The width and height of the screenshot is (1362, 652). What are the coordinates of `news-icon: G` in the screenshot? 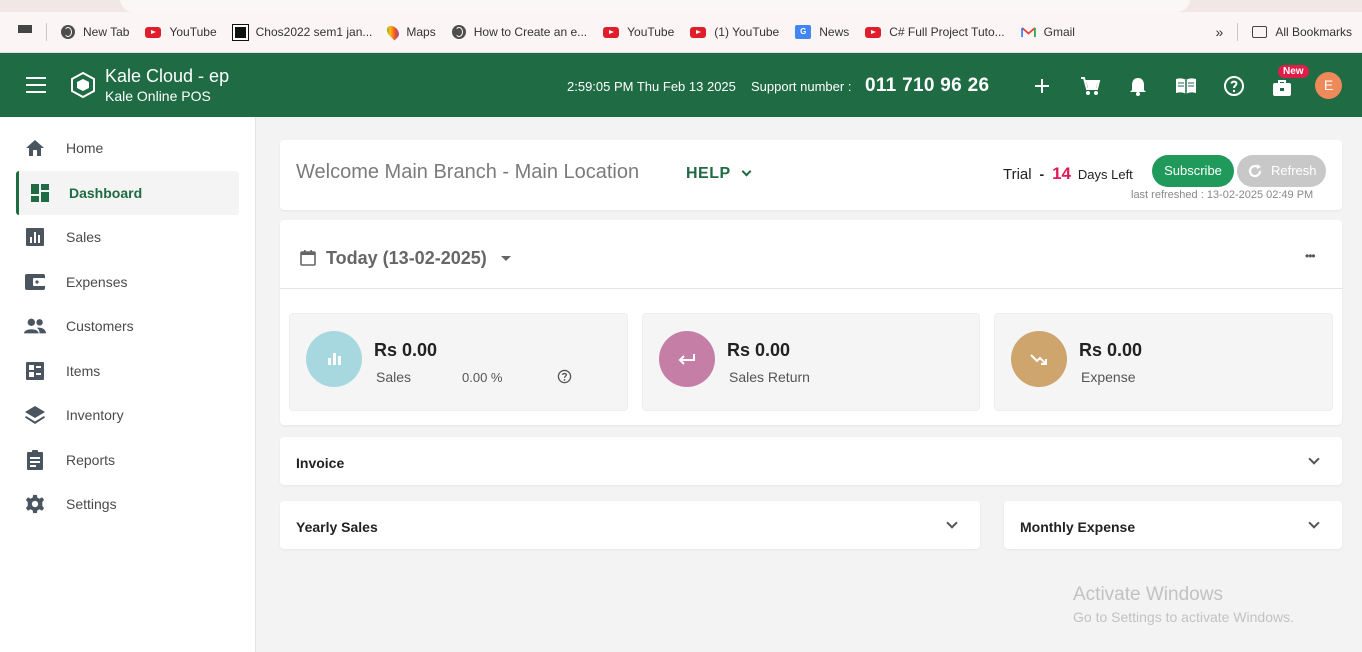 It's located at (803, 32).